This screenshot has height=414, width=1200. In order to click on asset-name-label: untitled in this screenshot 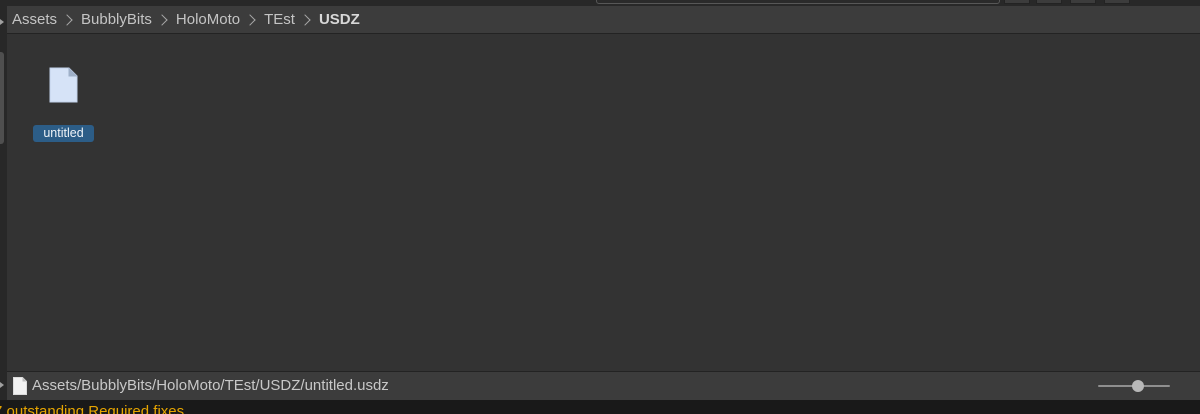, I will do `click(63, 133)`.